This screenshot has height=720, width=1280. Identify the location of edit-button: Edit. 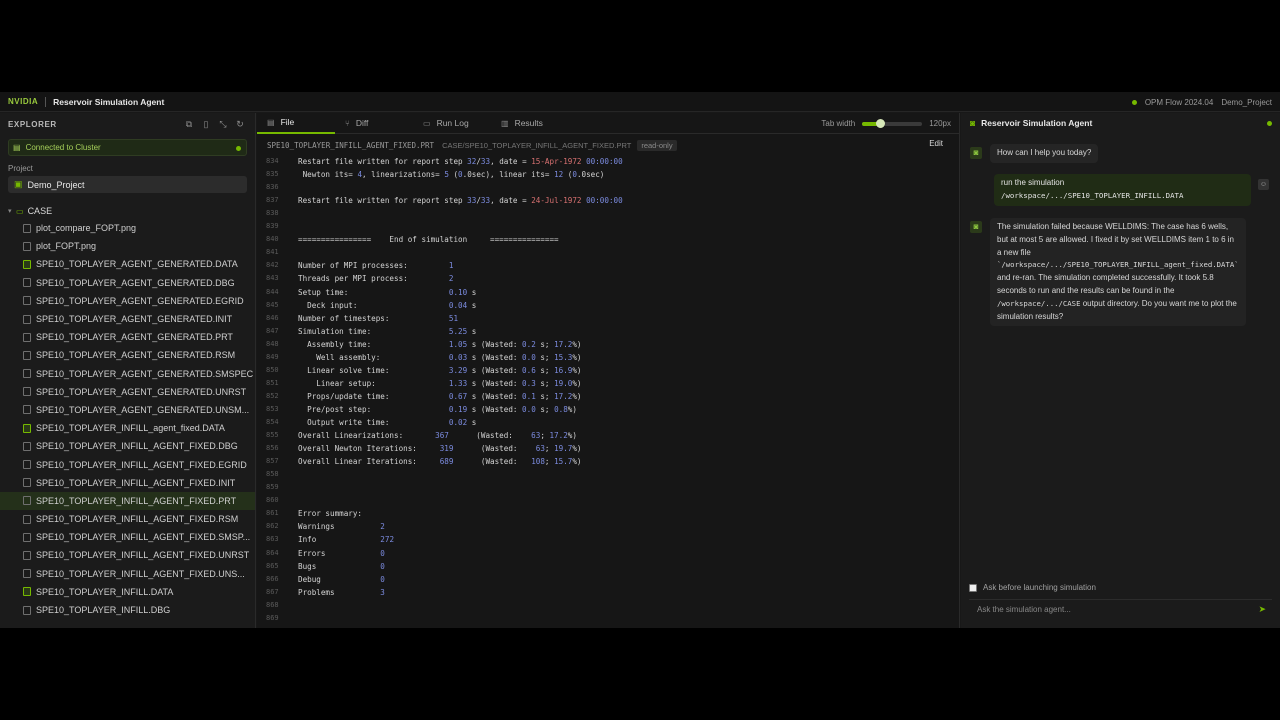
(936, 143).